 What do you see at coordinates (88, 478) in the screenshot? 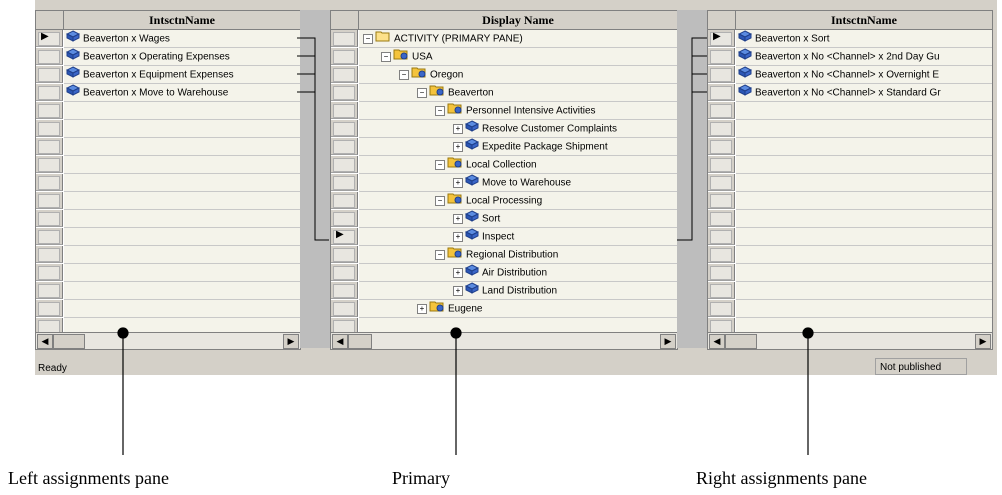
I see `left-pane-callout: Left assignments pane` at bounding box center [88, 478].